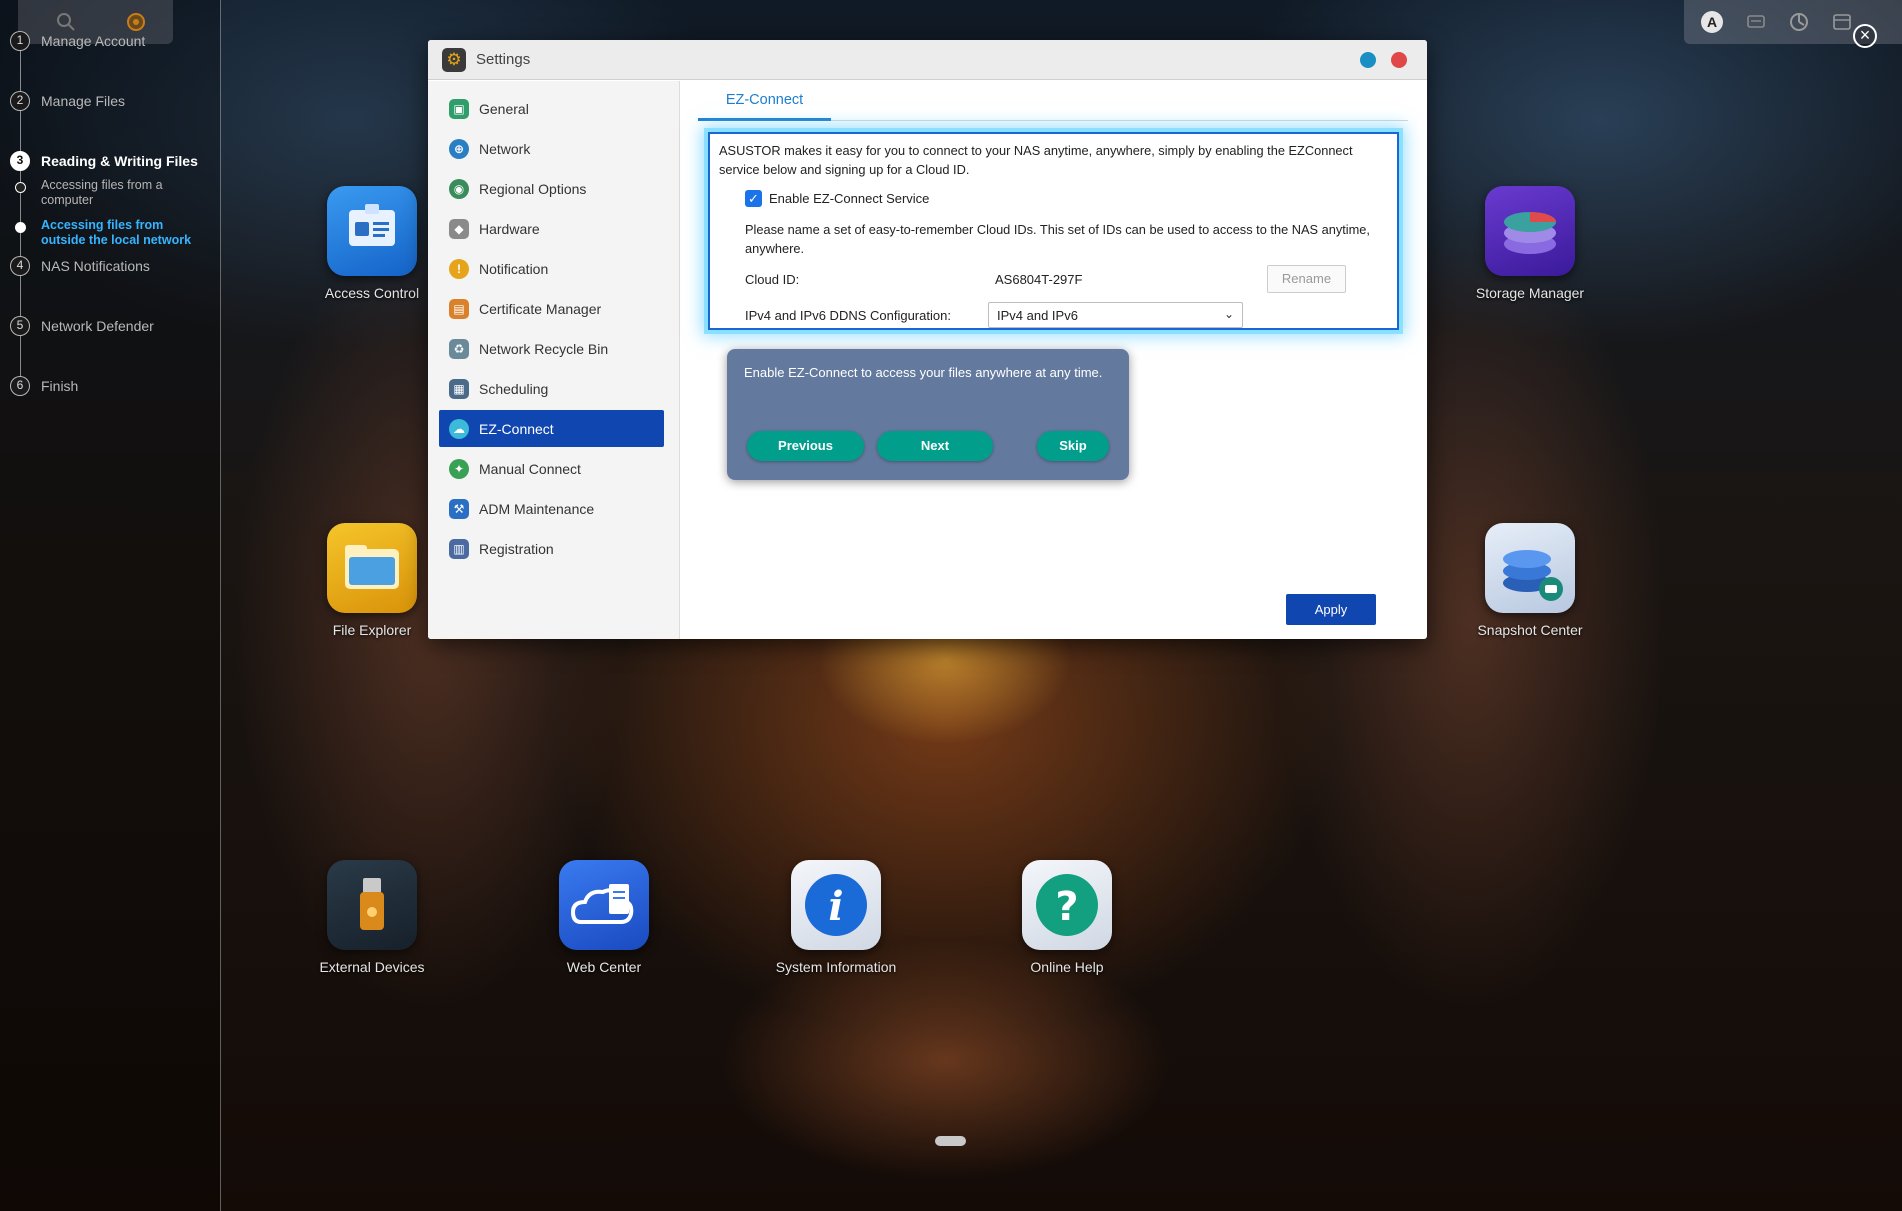 The width and height of the screenshot is (1902, 1211). I want to click on tab-ez-connect: EZ-Connect, so click(764, 101).